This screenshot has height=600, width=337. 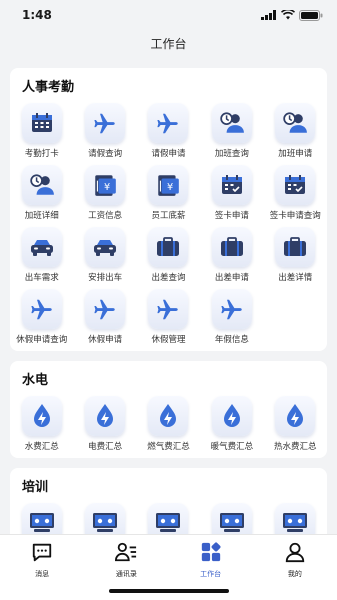 What do you see at coordinates (168, 15) in the screenshot?
I see `status-bar: 1:48` at bounding box center [168, 15].